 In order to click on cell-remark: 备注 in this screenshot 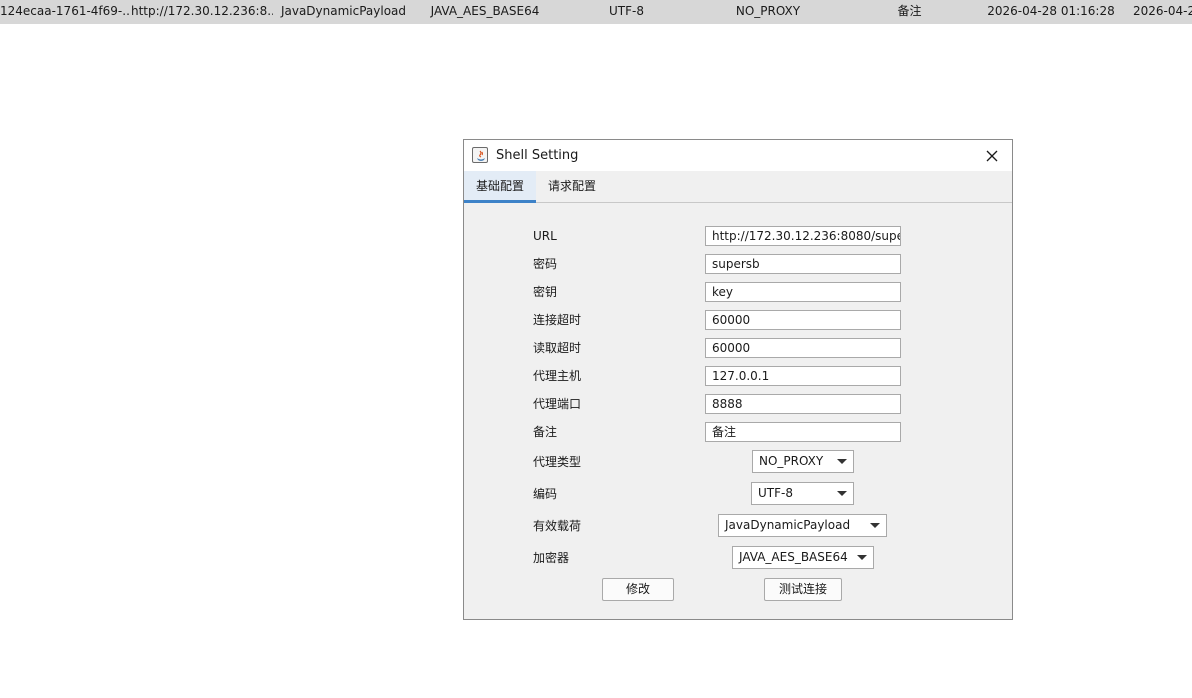, I will do `click(909, 11)`.